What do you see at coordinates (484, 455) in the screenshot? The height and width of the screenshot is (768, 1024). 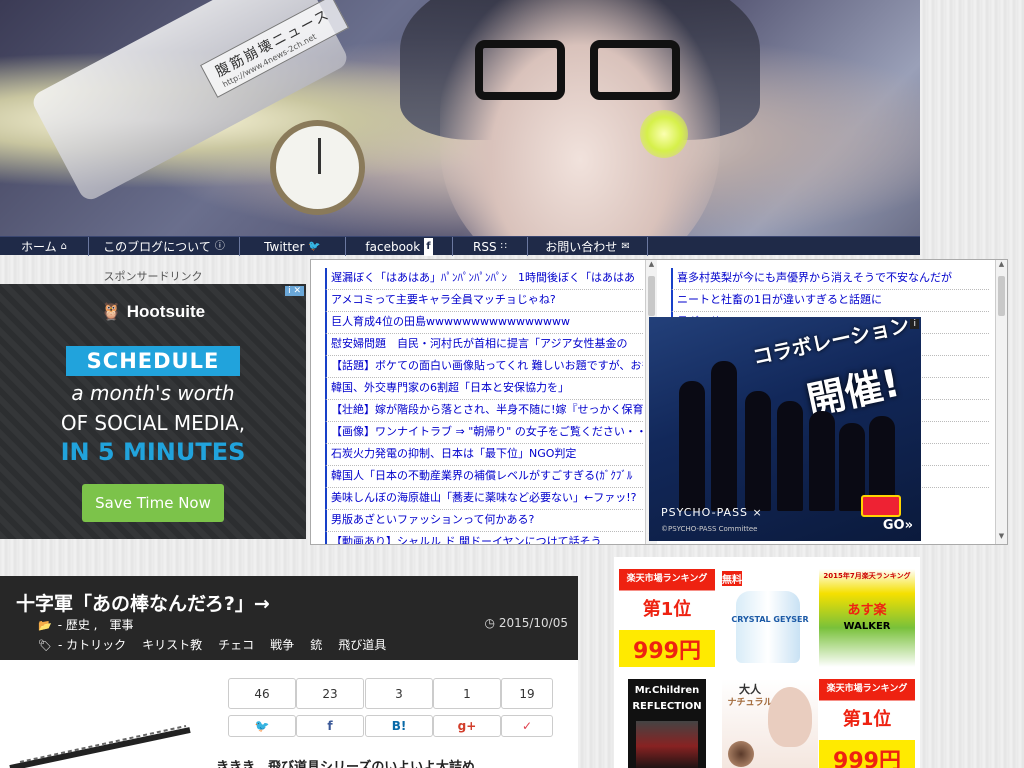 I see `headline-link: 石炭火力発電の抑制、日本は「最下位」NGO判定` at bounding box center [484, 455].